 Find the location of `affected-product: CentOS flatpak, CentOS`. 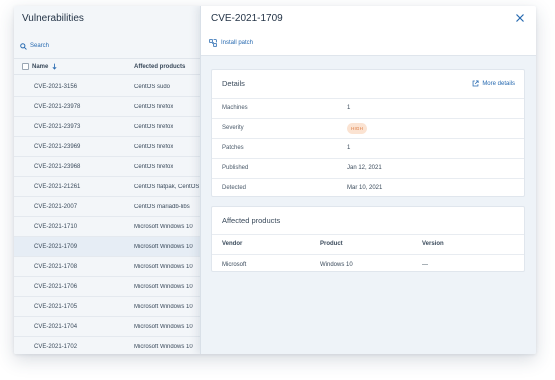

affected-product: CentOS flatpak, CentOS is located at coordinates (167, 186).